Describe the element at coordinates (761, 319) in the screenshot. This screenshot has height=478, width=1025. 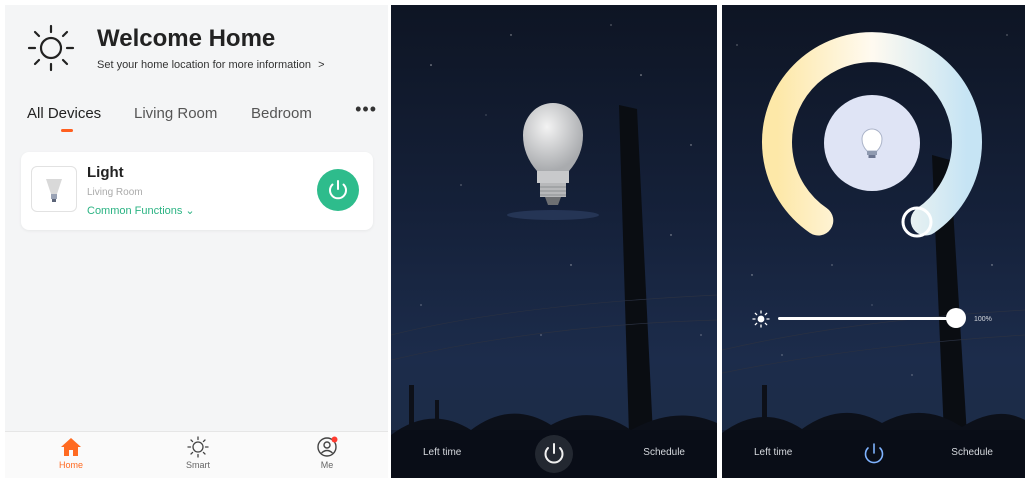
I see `brightness-icon` at that location.